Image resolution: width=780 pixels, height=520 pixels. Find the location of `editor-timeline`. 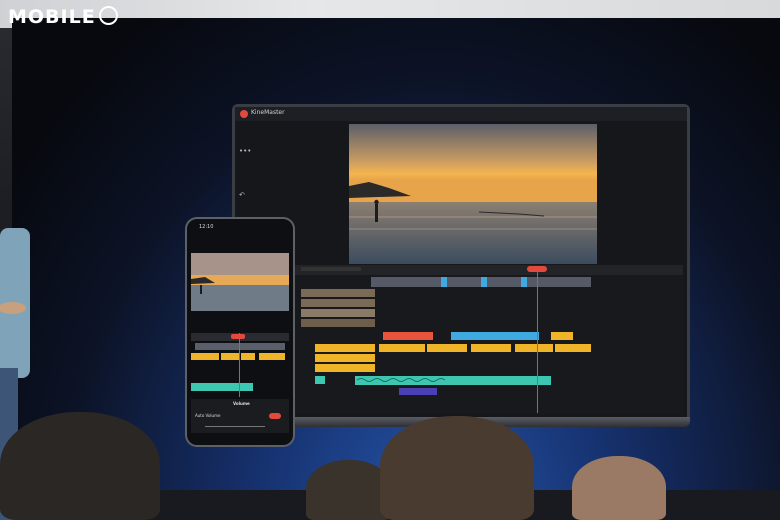

editor-timeline is located at coordinates (487, 340).